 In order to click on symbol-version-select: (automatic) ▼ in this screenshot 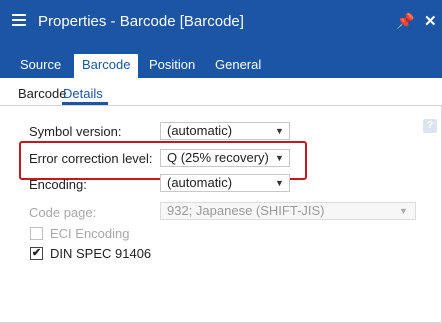, I will do `click(225, 131)`.